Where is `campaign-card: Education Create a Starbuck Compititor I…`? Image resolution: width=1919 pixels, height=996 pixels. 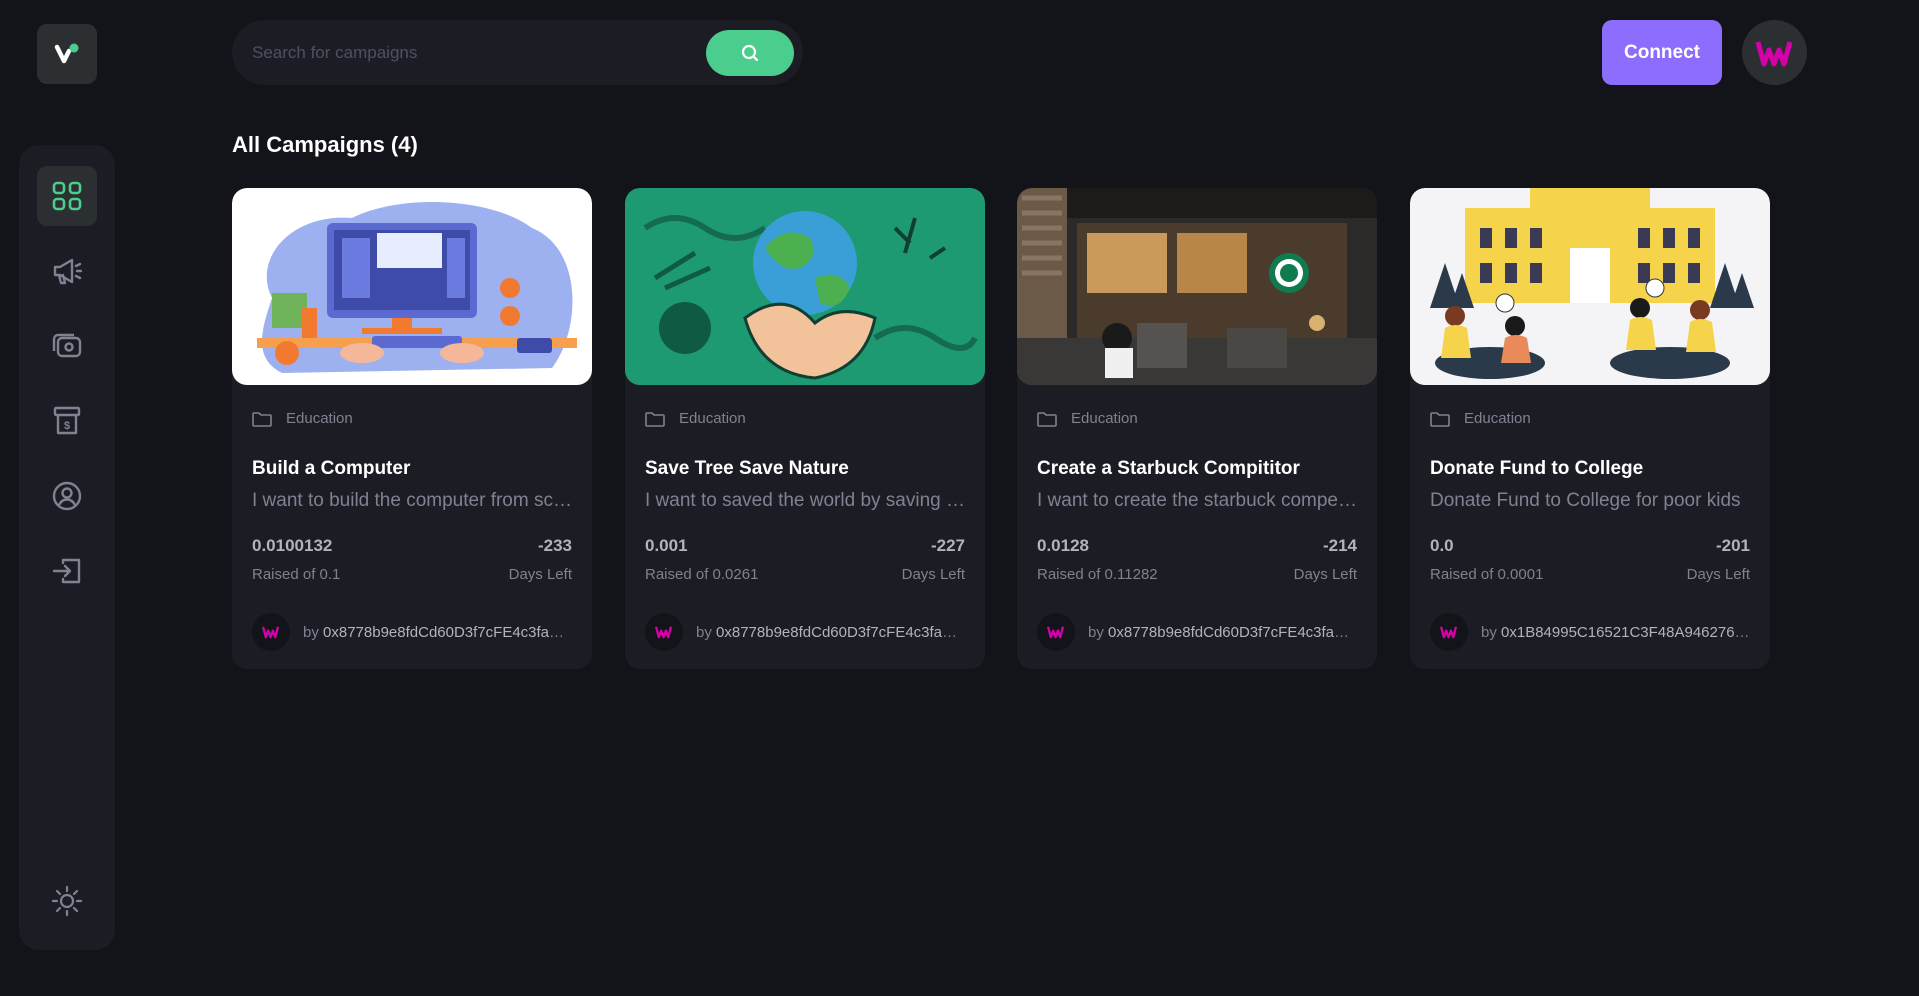 campaign-card: Education Create a Starbuck Compititor I… is located at coordinates (1197, 428).